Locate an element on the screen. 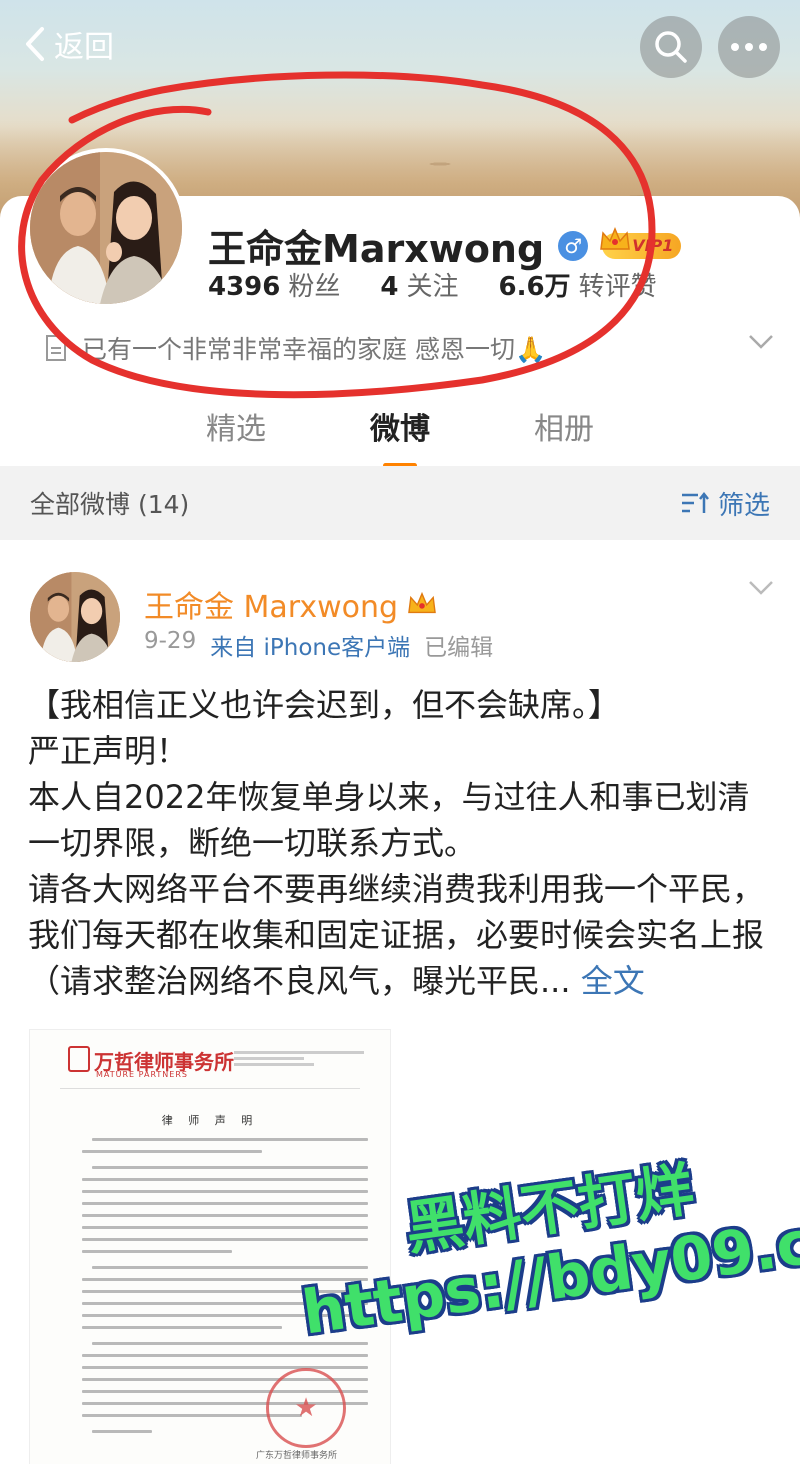 This screenshot has height=1464, width=800. more-dots-icon is located at coordinates (749, 47).